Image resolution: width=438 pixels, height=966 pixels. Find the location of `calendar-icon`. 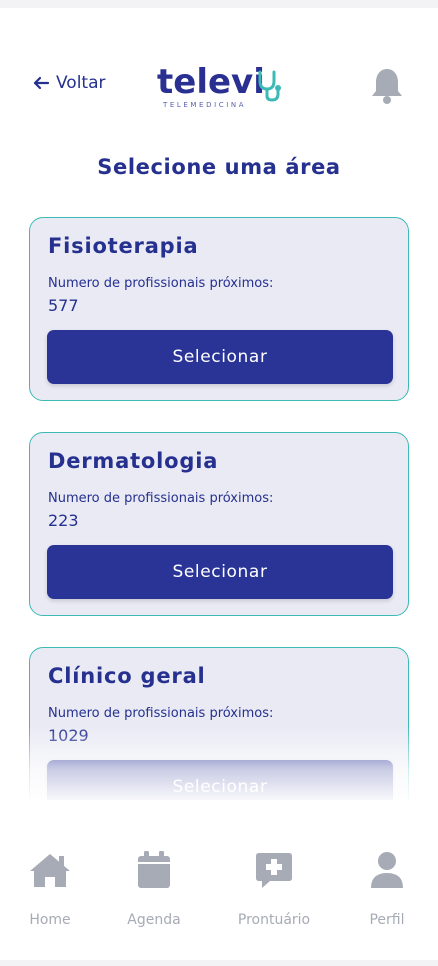

calendar-icon is located at coordinates (154, 869).